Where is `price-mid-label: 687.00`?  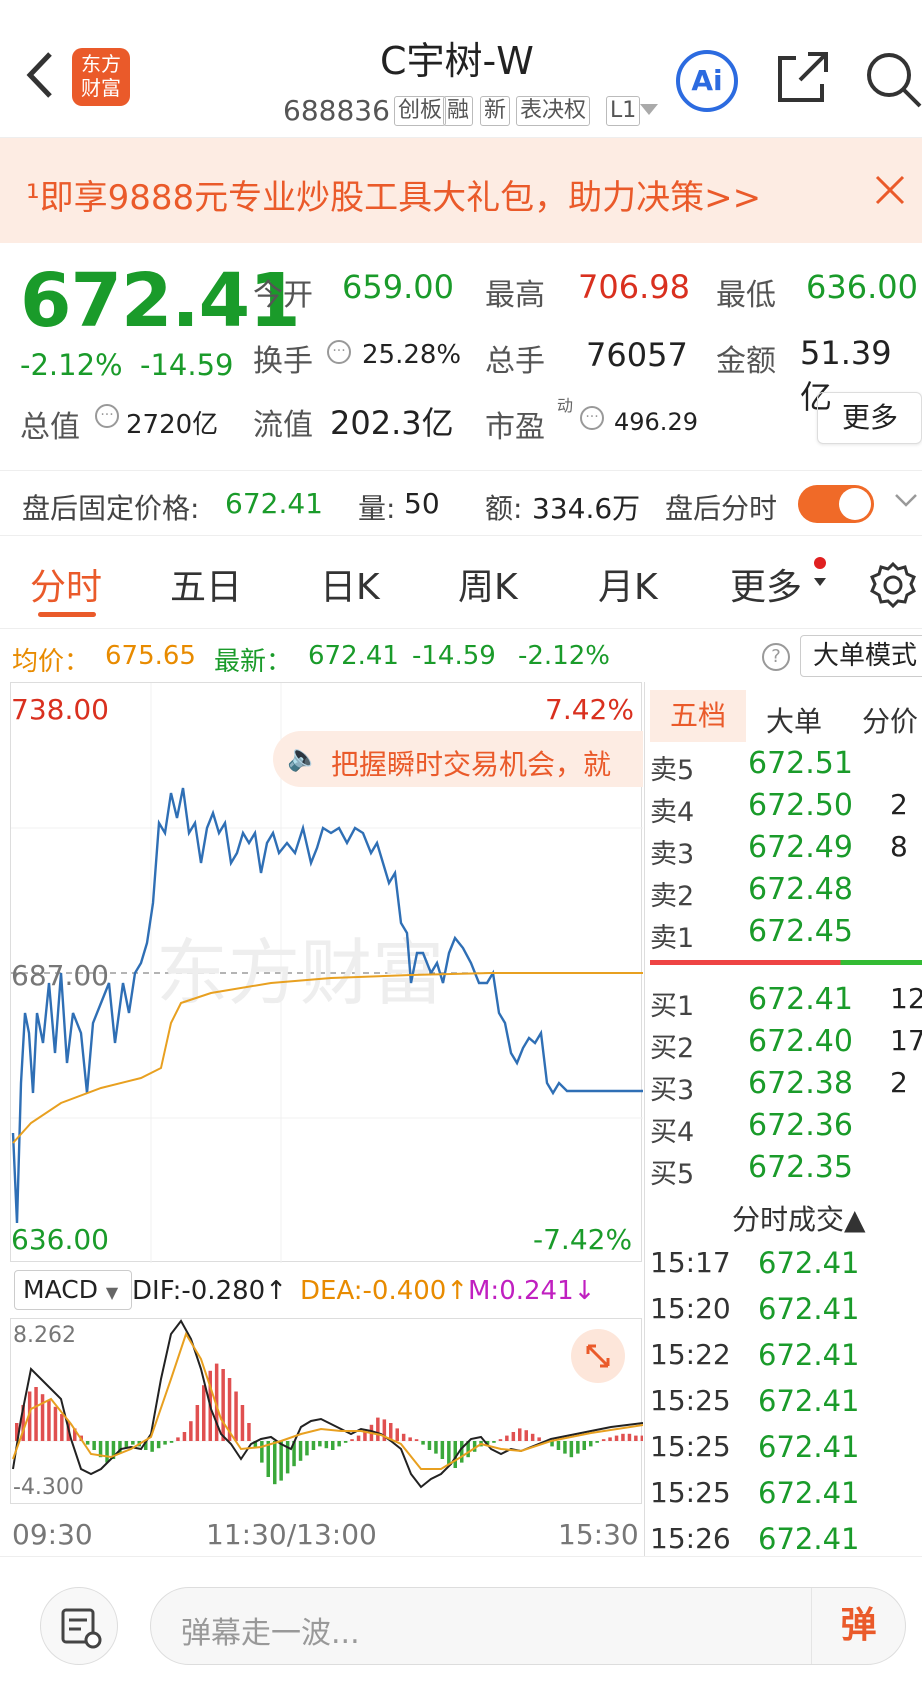 price-mid-label: 687.00 is located at coordinates (60, 975).